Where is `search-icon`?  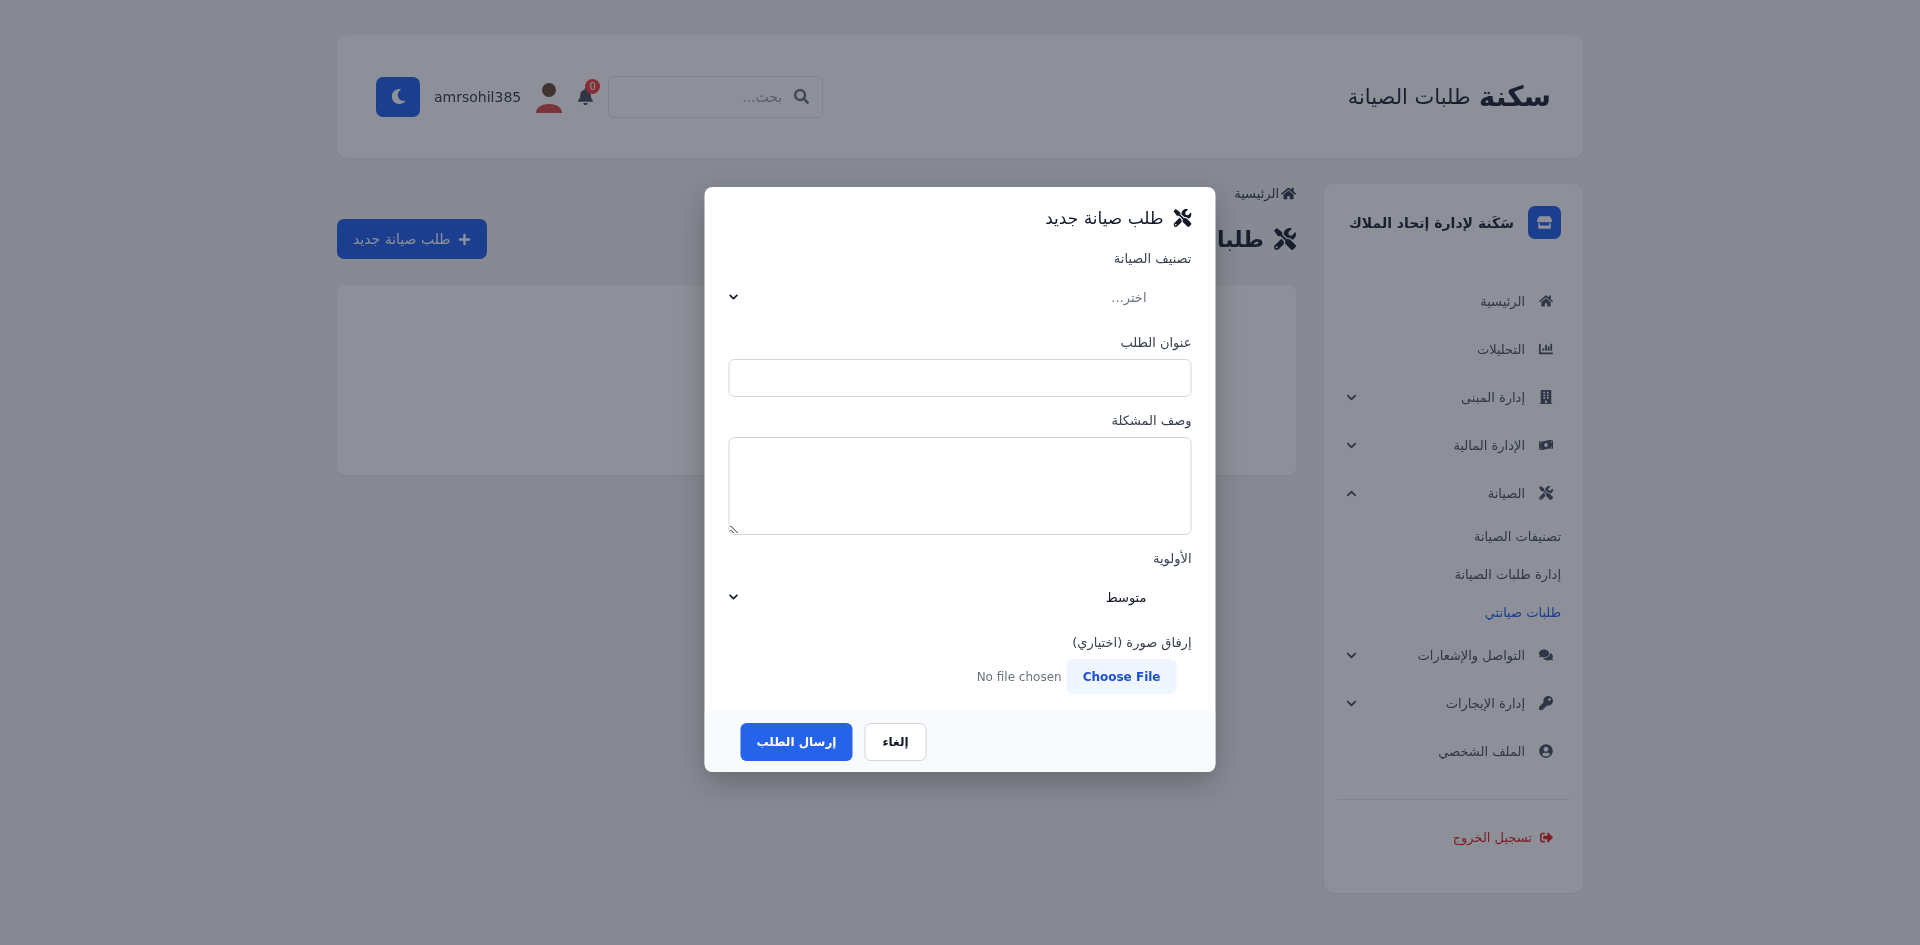
search-icon is located at coordinates (802, 96).